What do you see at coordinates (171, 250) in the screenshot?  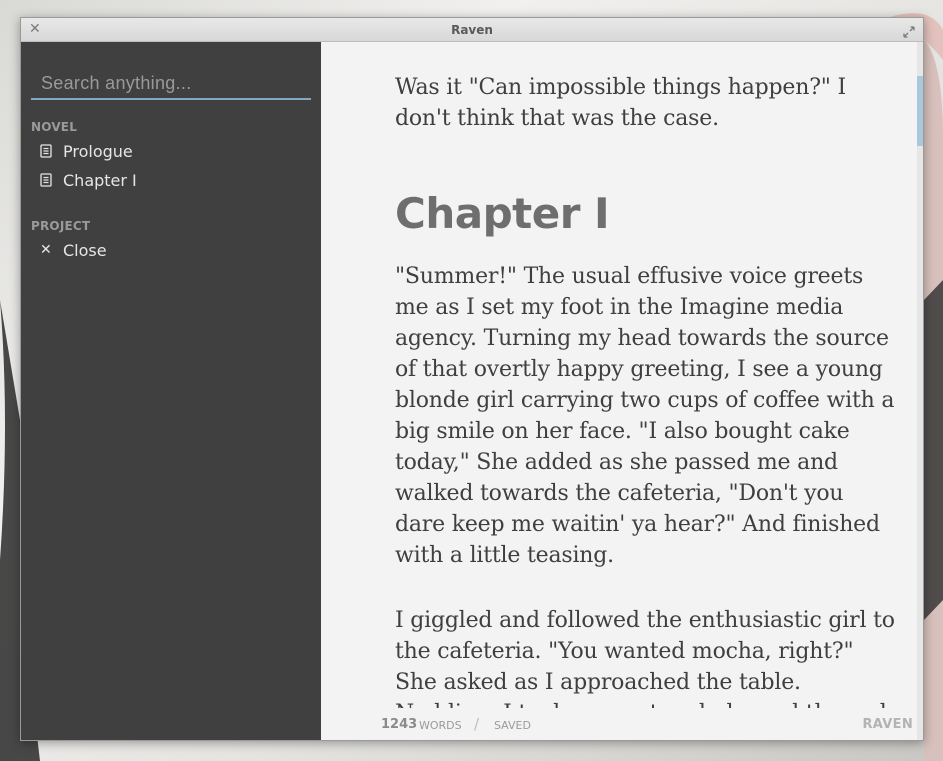 I see `sidebar-item-close: ✕ Close` at bounding box center [171, 250].